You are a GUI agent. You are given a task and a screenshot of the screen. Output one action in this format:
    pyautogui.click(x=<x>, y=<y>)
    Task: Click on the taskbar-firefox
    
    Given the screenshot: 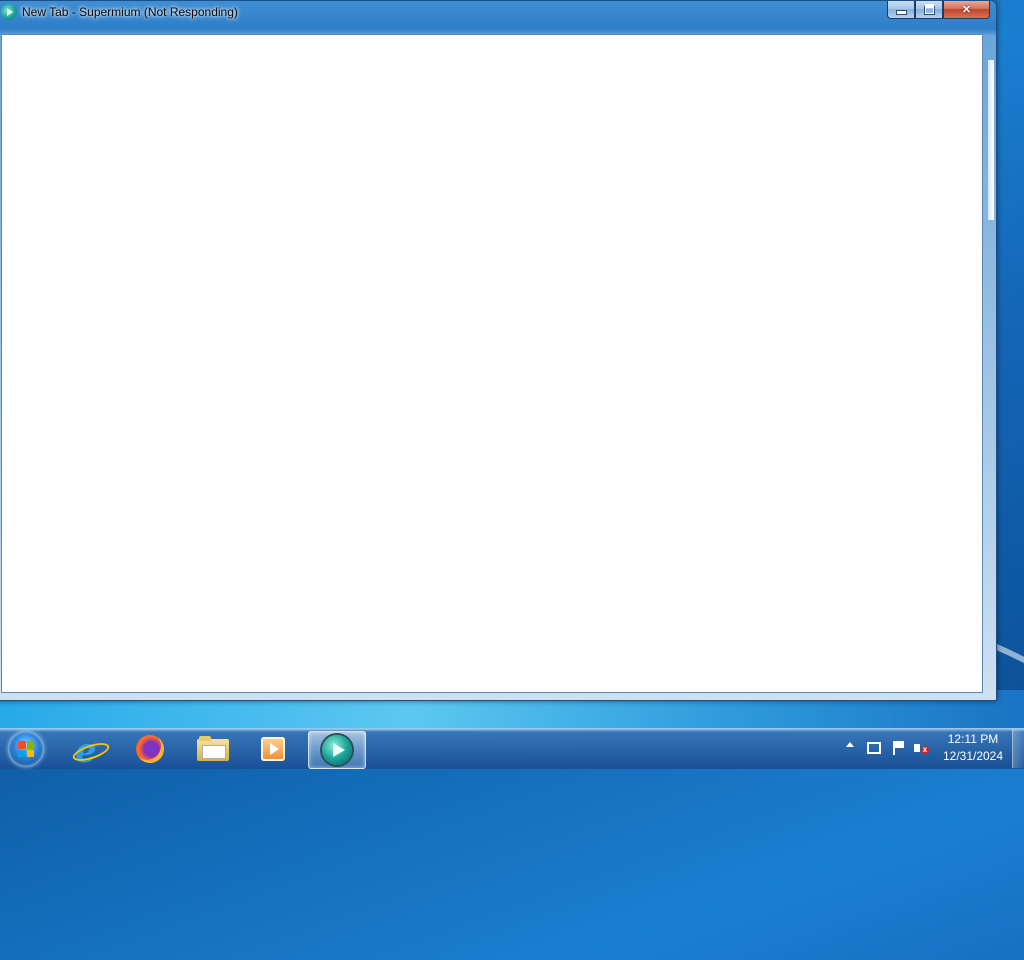 What is the action you would take?
    pyautogui.click(x=150, y=749)
    